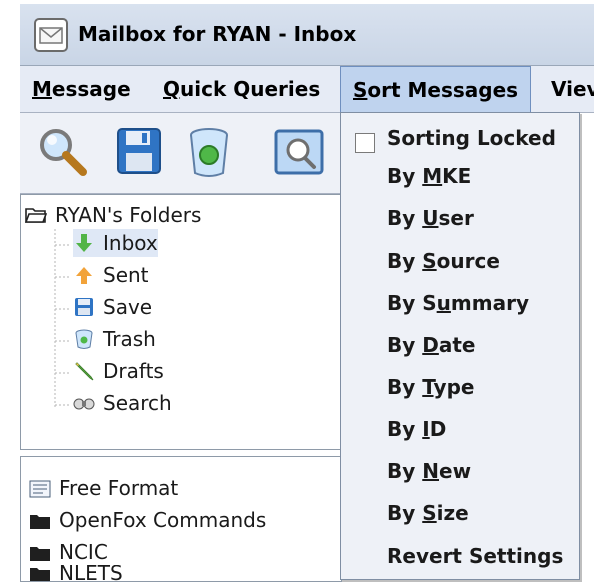 The image size is (594, 582). Describe the element at coordinates (456, 218) in the screenshot. I see `menu-text: ser` at that location.